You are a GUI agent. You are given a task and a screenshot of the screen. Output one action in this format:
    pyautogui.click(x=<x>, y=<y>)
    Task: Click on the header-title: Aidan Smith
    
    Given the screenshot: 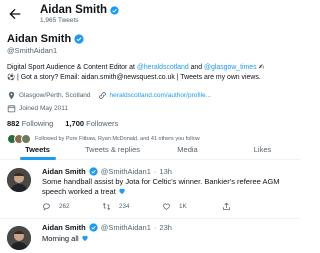 What is the action you would take?
    pyautogui.click(x=79, y=10)
    